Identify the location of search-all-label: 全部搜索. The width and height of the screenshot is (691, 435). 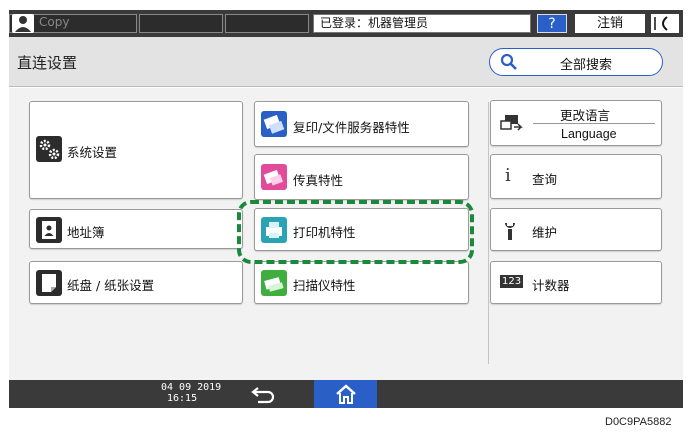
(586, 65).